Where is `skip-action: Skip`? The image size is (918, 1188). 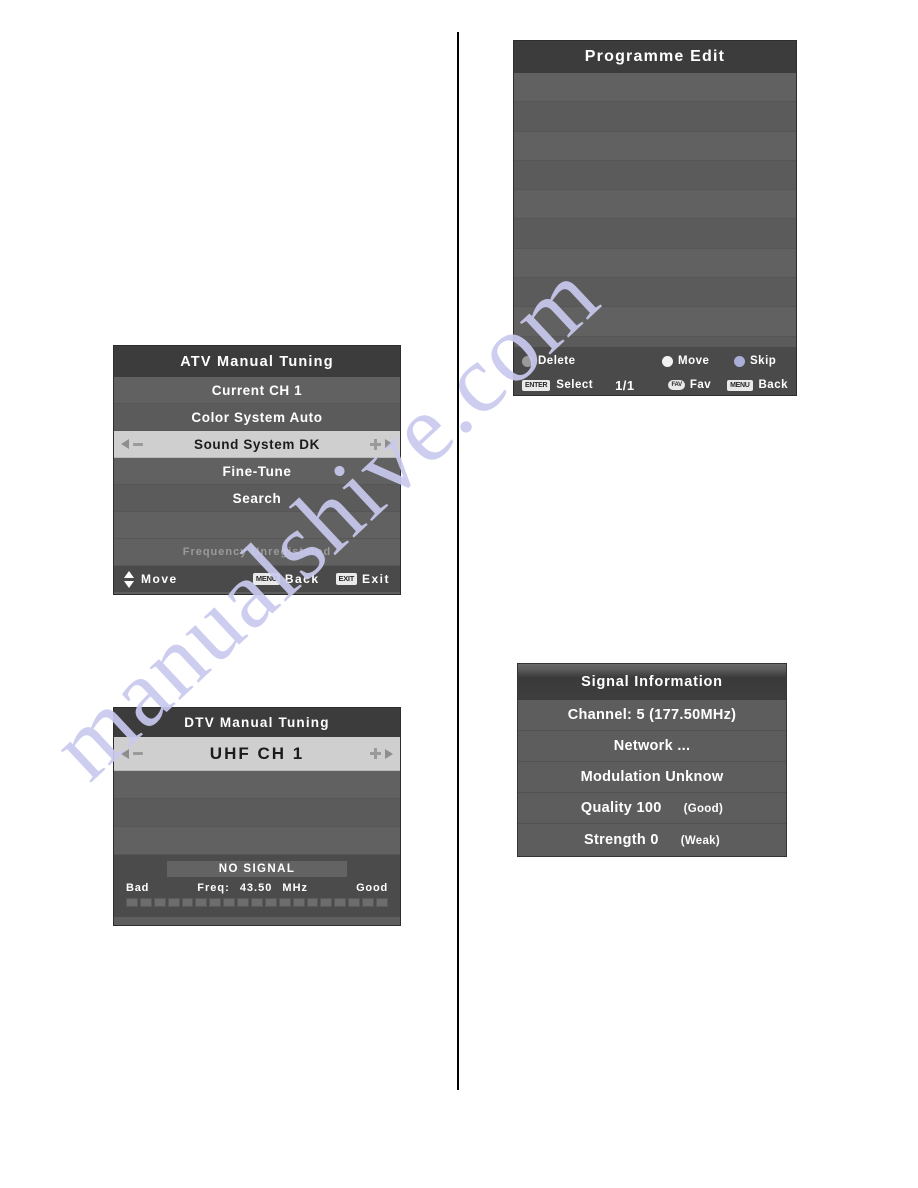 skip-action: Skip is located at coordinates (755, 361).